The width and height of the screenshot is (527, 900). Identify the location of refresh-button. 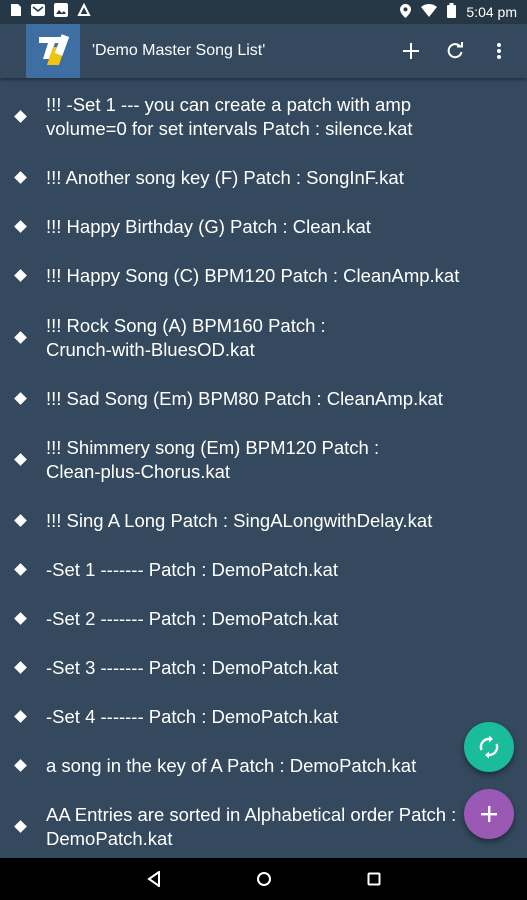
(455, 51).